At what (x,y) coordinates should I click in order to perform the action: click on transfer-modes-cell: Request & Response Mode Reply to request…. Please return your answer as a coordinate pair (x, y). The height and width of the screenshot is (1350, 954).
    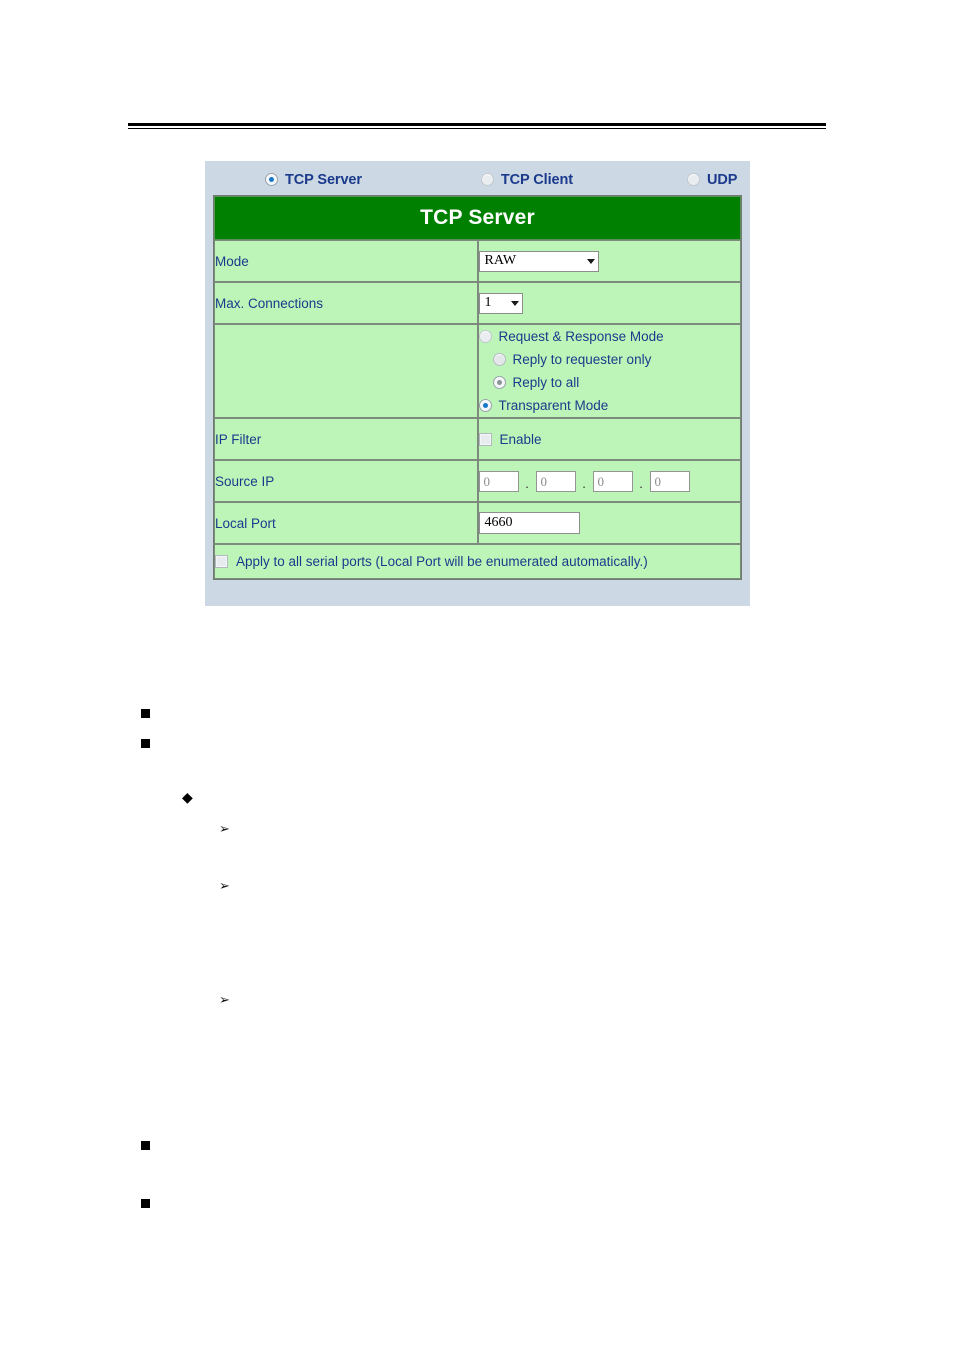
    Looking at the image, I should click on (609, 371).